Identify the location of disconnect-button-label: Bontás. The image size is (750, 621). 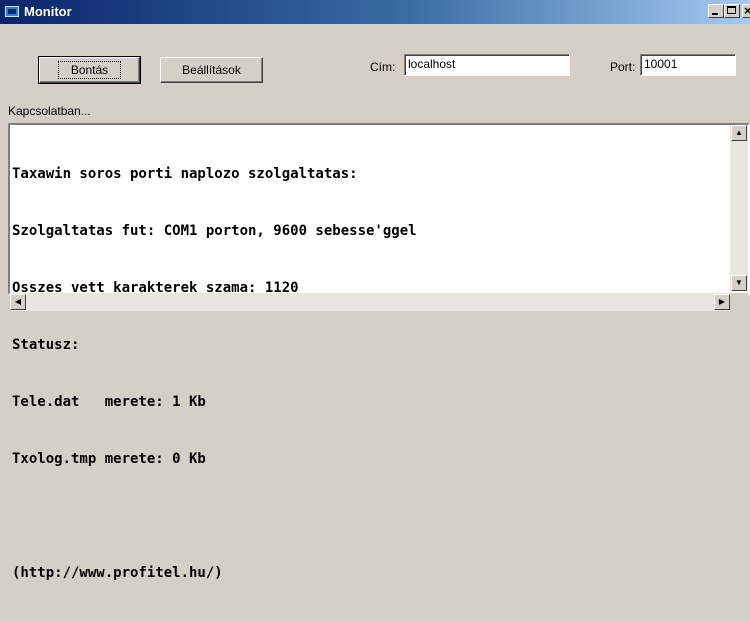
(89, 70).